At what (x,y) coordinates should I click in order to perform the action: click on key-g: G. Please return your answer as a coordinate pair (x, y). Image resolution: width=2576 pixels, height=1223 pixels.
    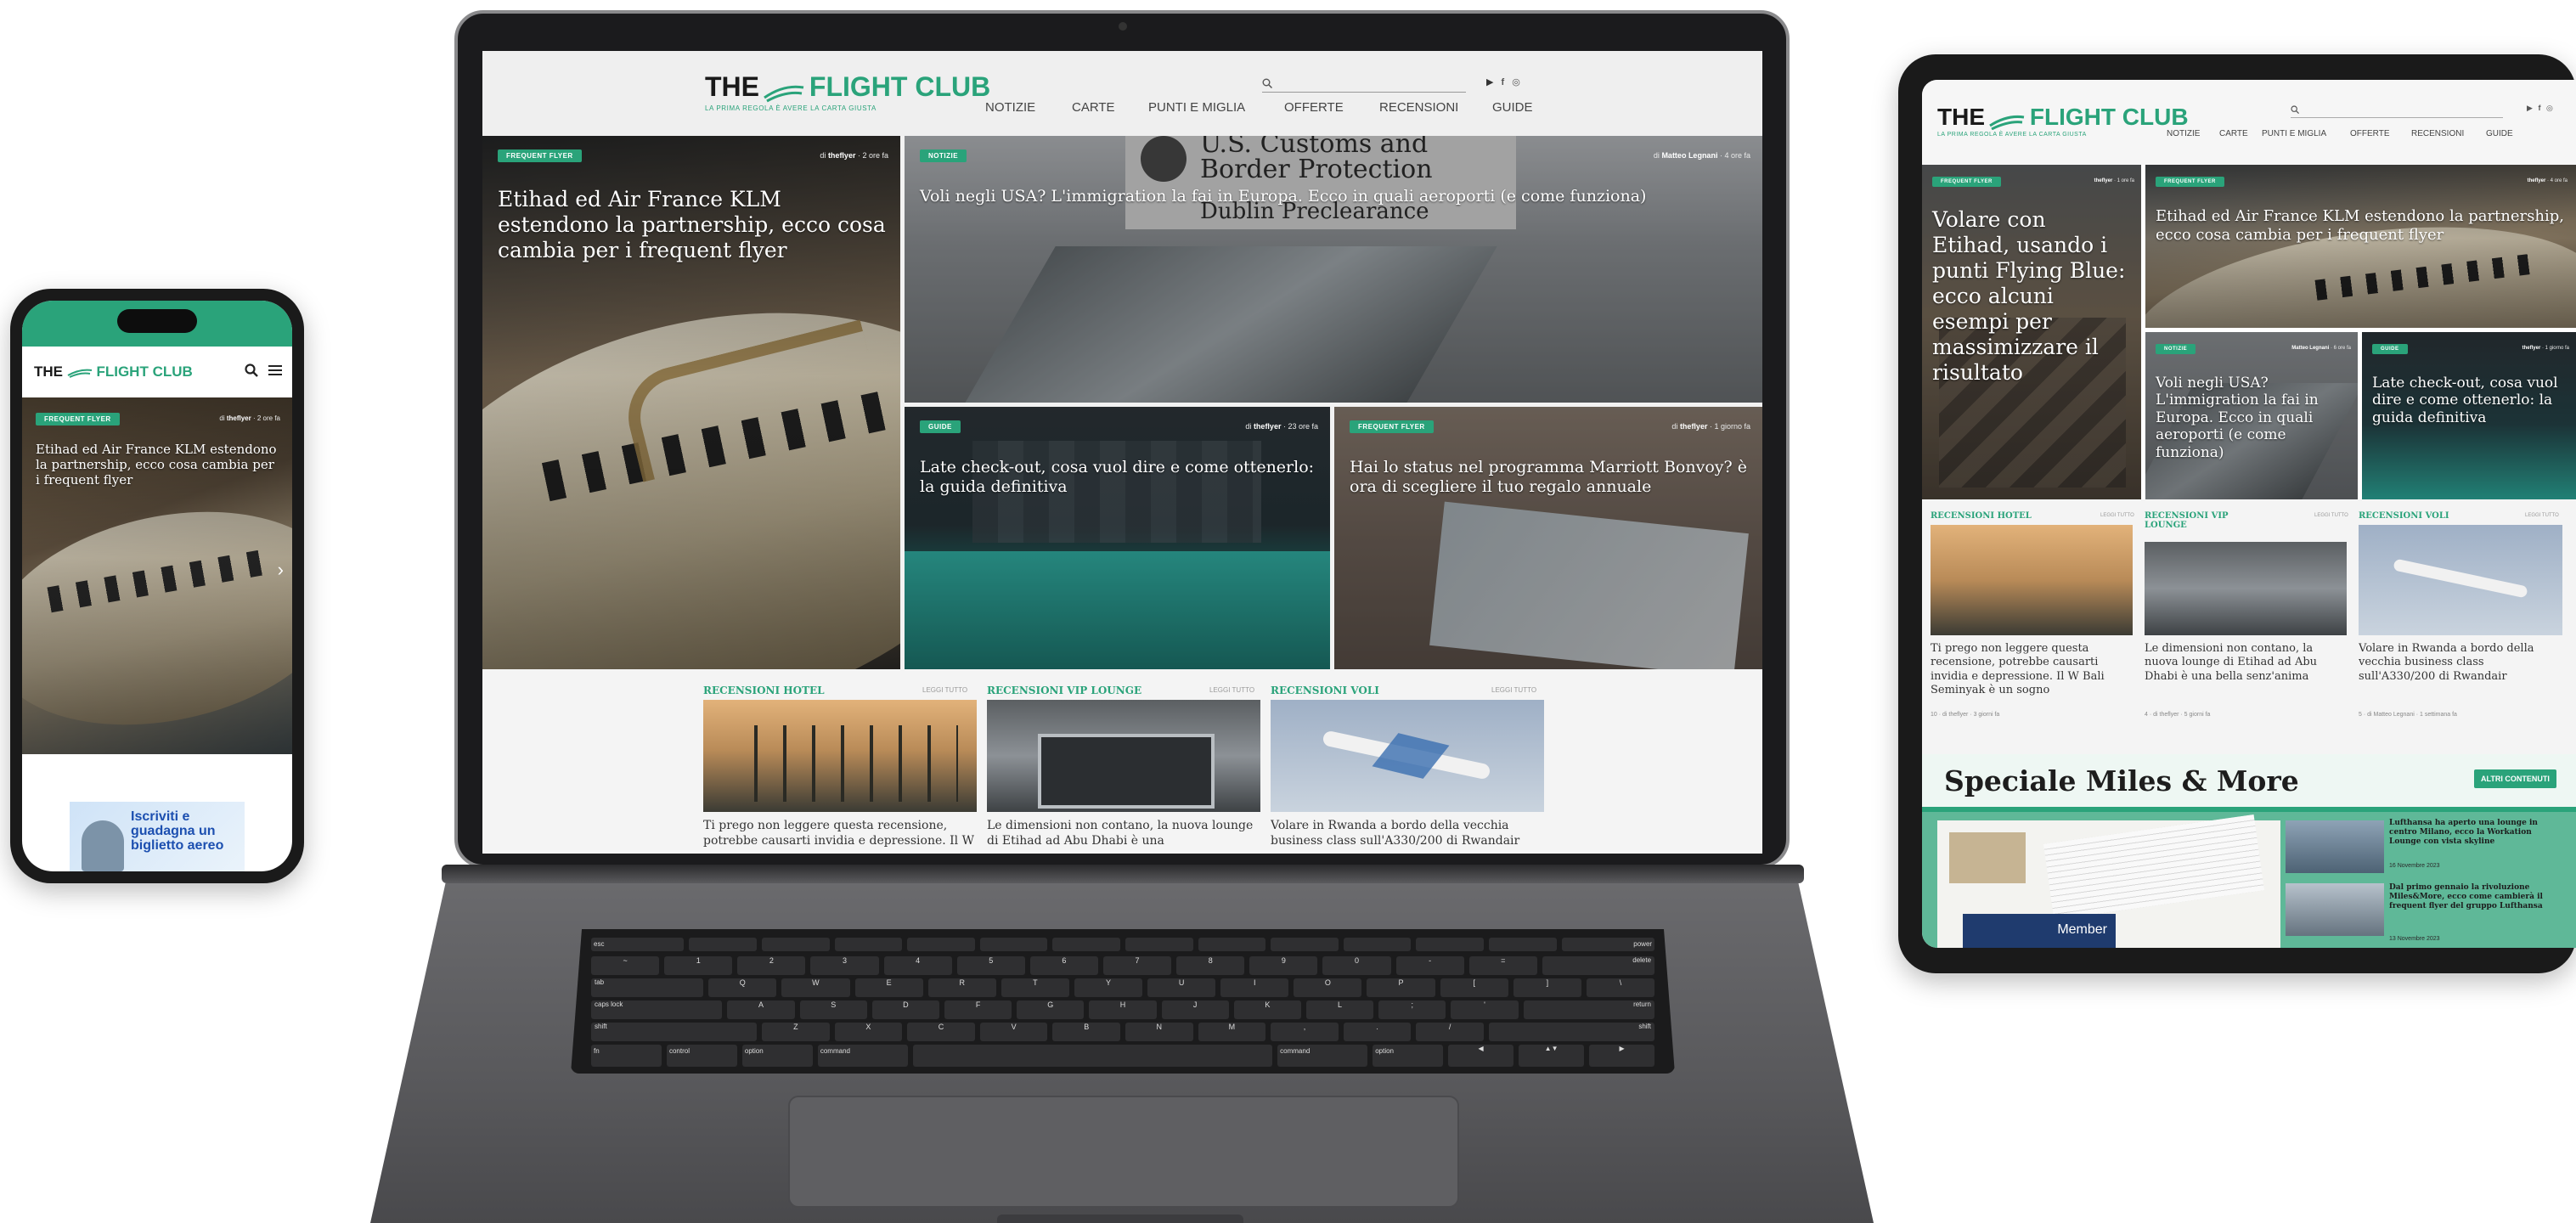
    Looking at the image, I should click on (1051, 1009).